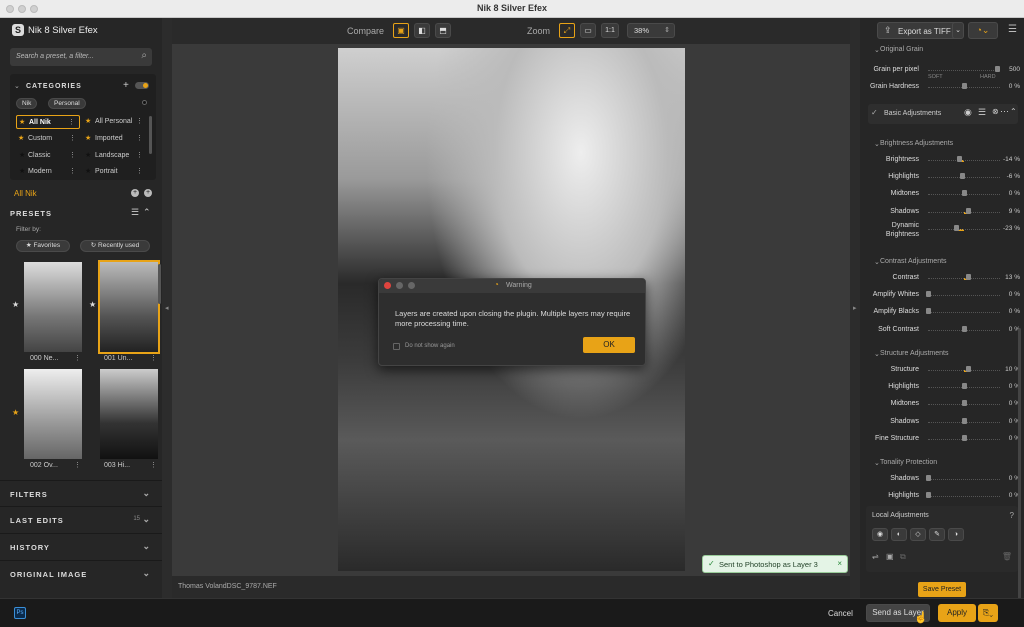 This screenshot has width=1024, height=627. Describe the element at coordinates (942, 312) in the screenshot. I see `adjustment-slider: Amplify Blacks 0 %` at that location.